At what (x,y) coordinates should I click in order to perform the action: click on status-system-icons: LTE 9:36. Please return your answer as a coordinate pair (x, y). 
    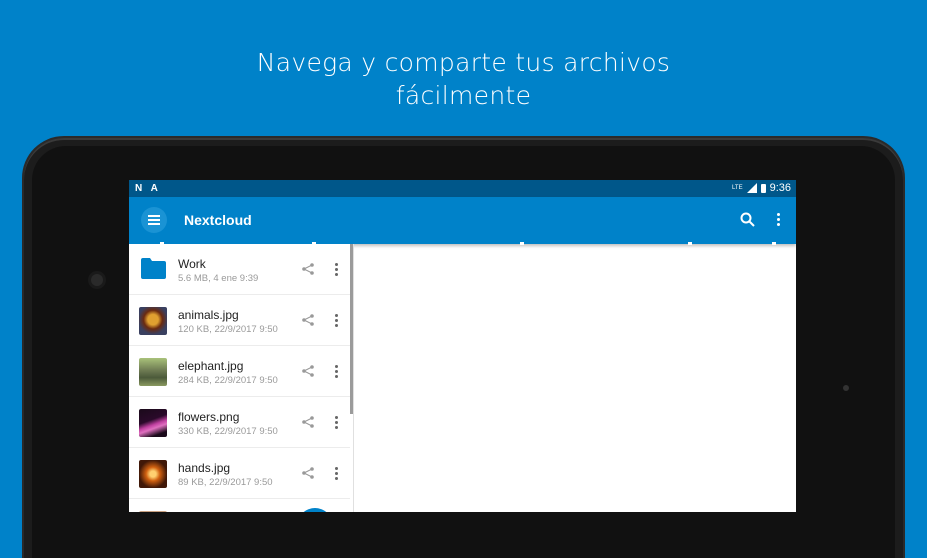
    Looking at the image, I should click on (761, 188).